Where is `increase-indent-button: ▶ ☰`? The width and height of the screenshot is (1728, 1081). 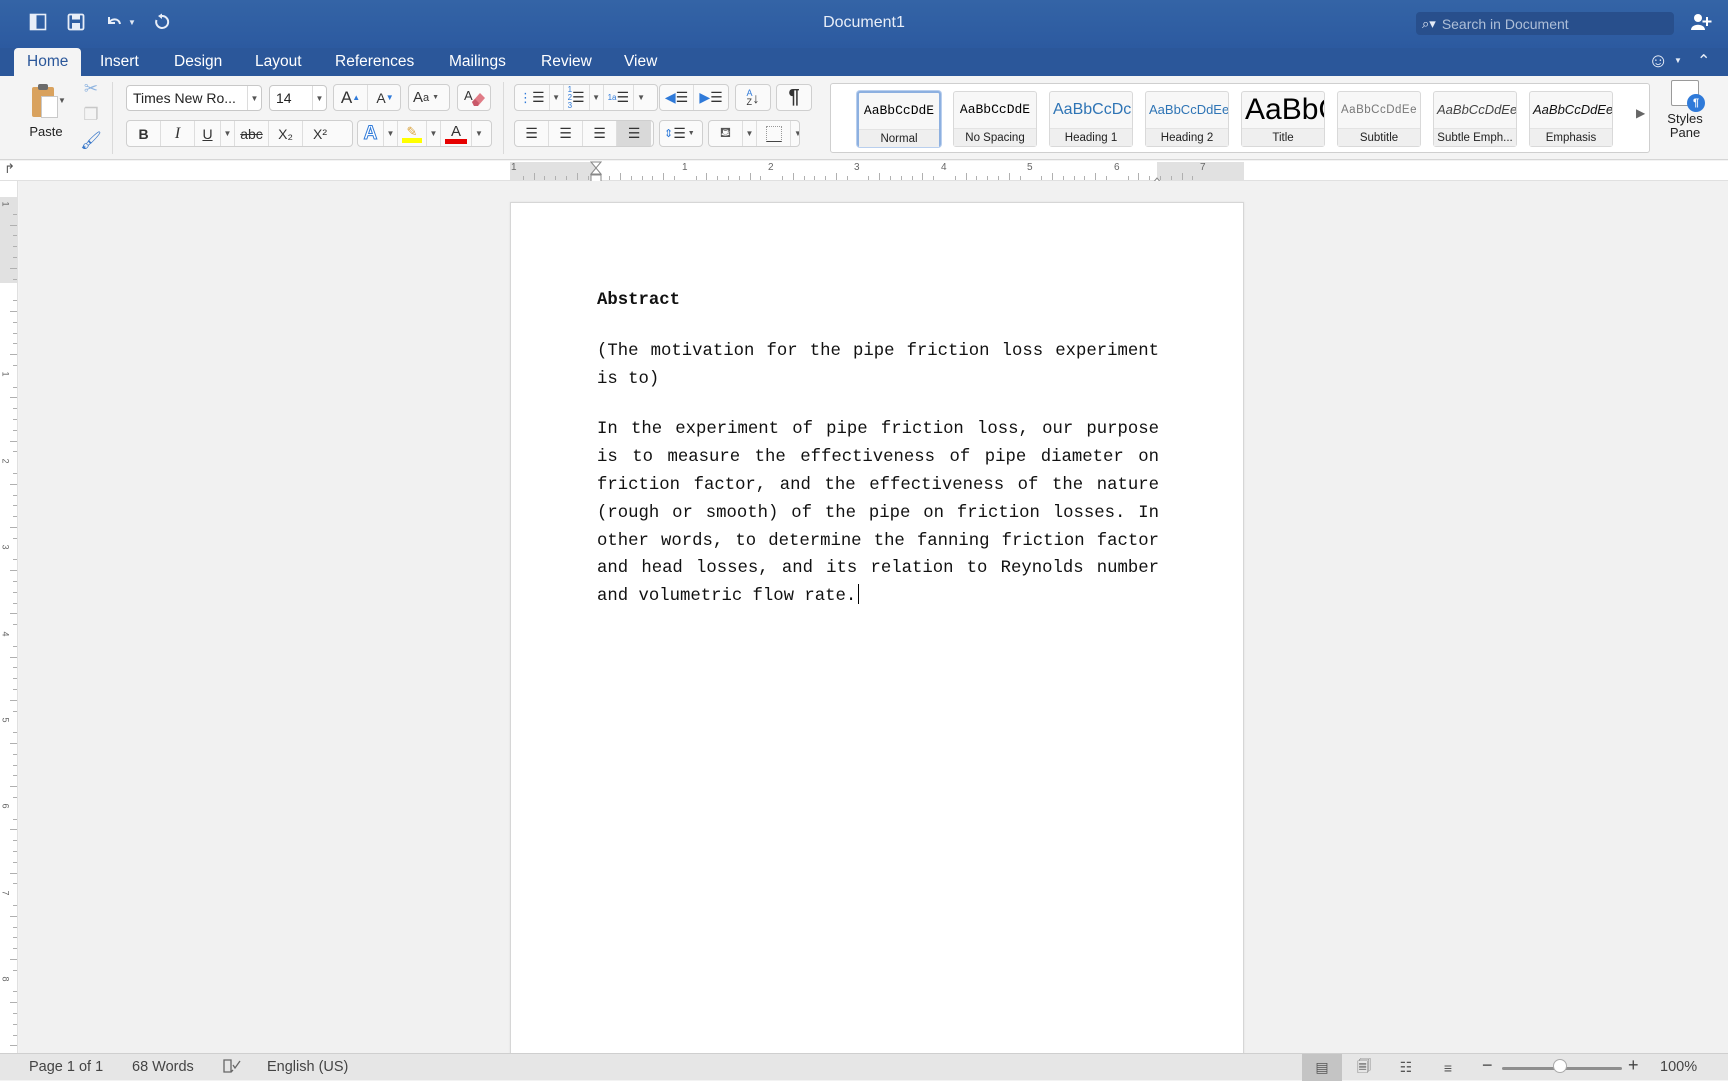
increase-indent-button: ▶ ☰ is located at coordinates (711, 97).